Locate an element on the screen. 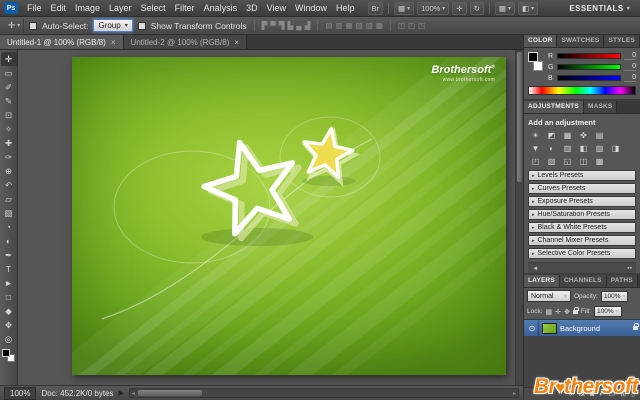 Image resolution: width=640 pixels, height=400 pixels. green-value-field: 0 is located at coordinates (630, 67).